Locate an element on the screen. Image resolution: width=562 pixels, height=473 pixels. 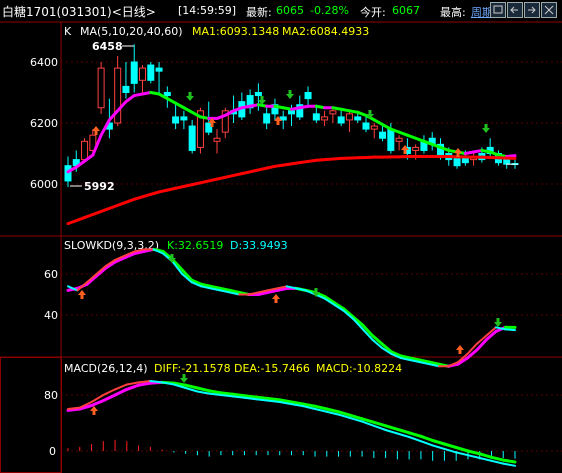
ma2-legend: MA2:6084.4933 is located at coordinates (325, 31).